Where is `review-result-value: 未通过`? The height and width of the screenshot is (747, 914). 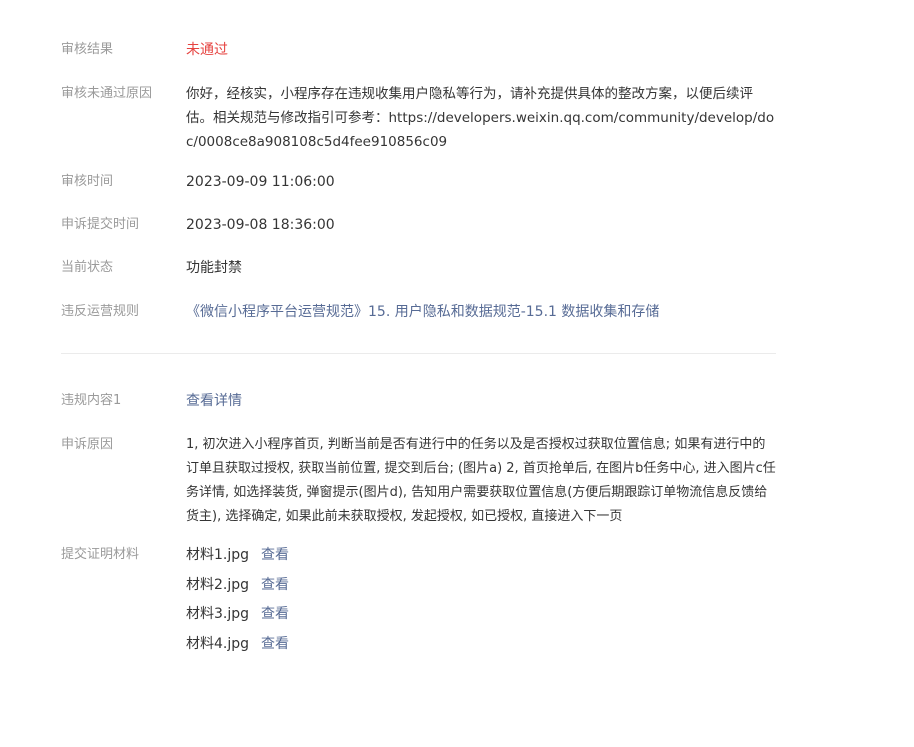 review-result-value: 未通过 is located at coordinates (207, 50).